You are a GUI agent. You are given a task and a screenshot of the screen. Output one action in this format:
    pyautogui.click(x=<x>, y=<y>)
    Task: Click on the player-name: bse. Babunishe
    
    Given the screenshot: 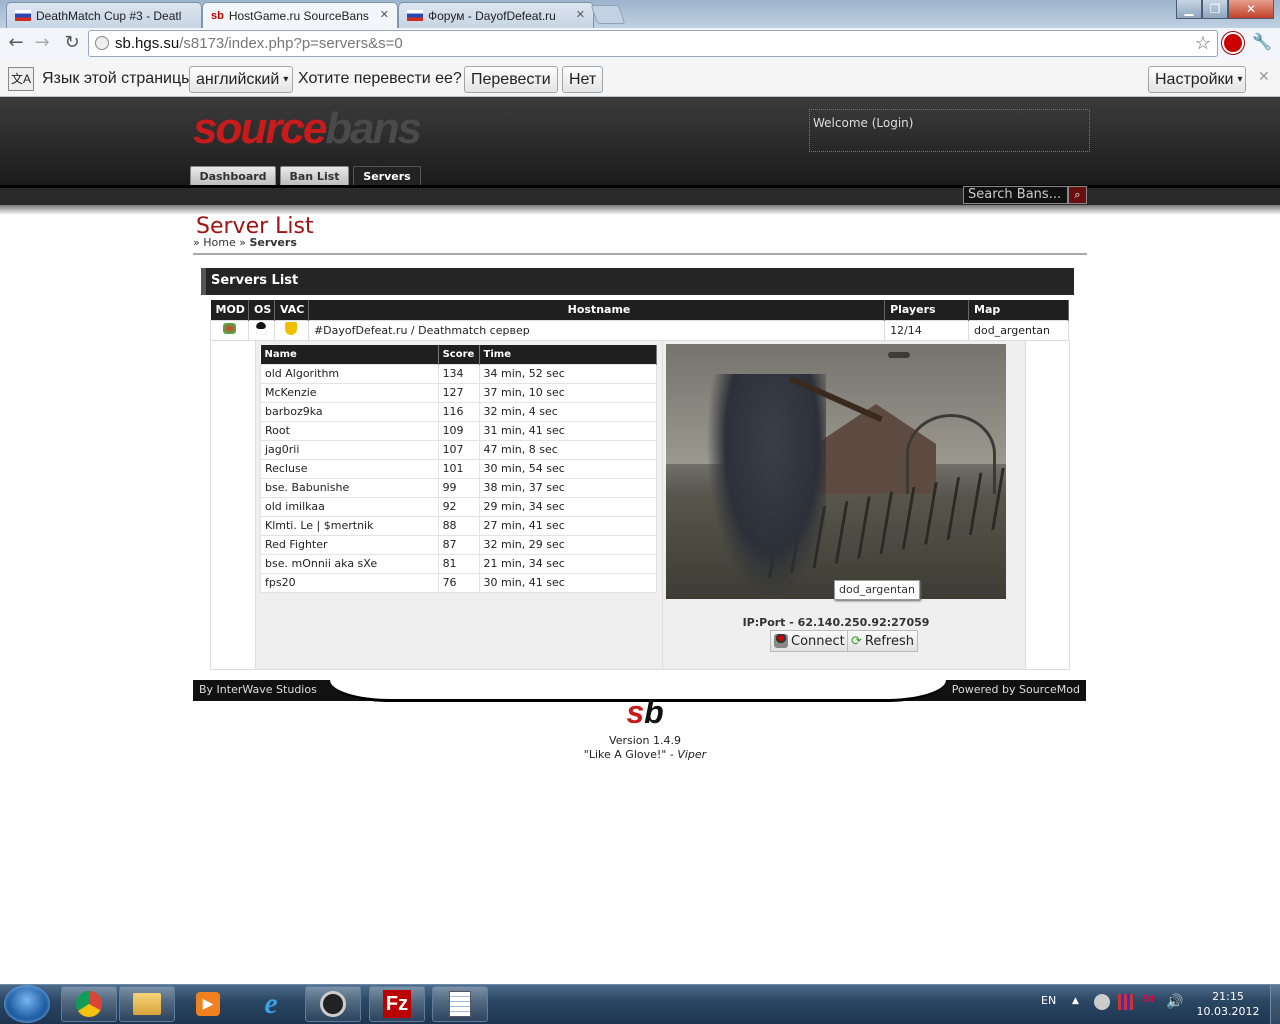 What is the action you would take?
    pyautogui.click(x=349, y=487)
    